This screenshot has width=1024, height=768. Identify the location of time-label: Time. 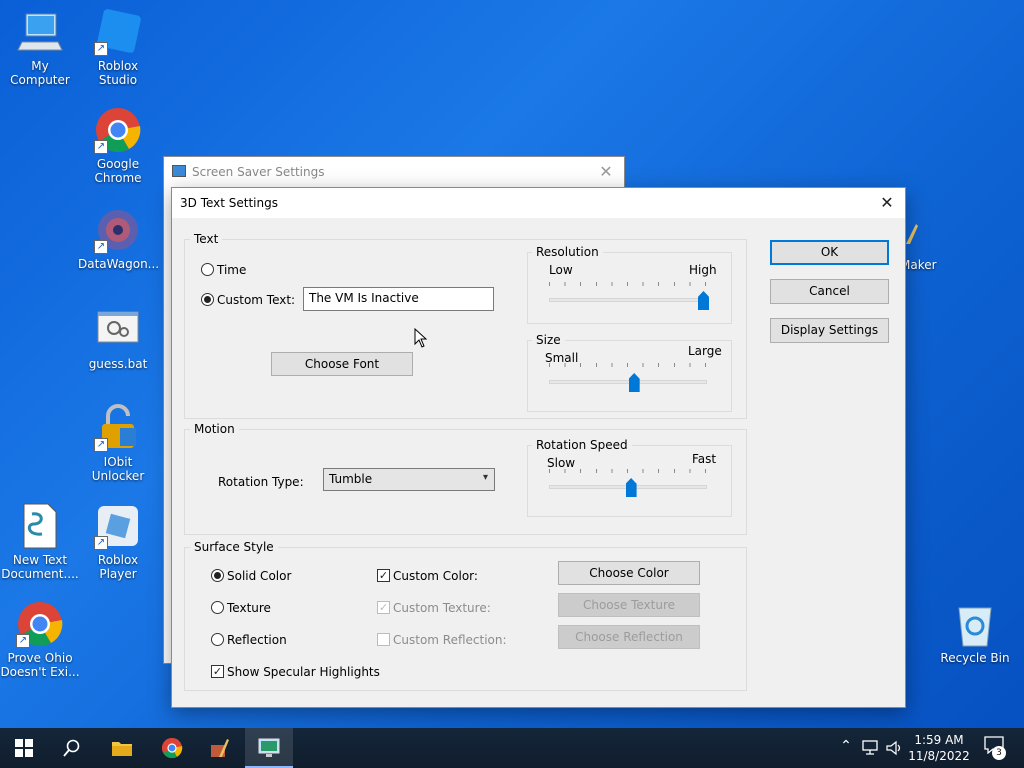
(232, 270).